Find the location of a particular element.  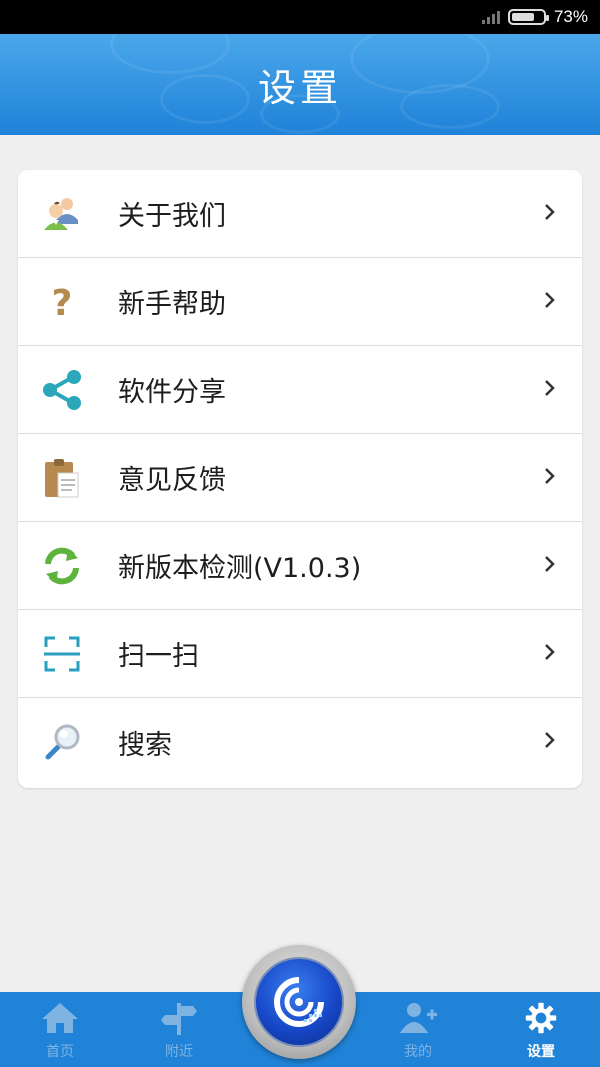

menu-item-version-check: 新版本检测(V1.0.3) is located at coordinates (300, 566).